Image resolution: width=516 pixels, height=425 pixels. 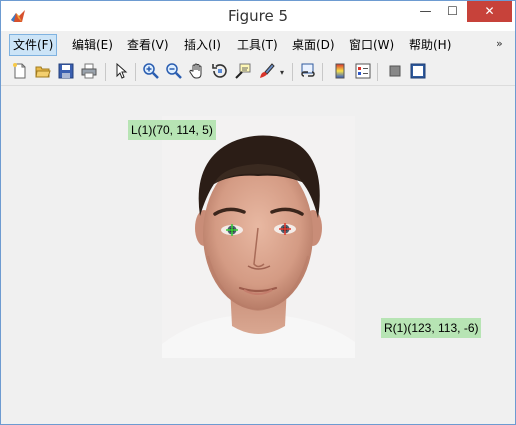 I want to click on new-figure-icon, so click(x=20, y=71).